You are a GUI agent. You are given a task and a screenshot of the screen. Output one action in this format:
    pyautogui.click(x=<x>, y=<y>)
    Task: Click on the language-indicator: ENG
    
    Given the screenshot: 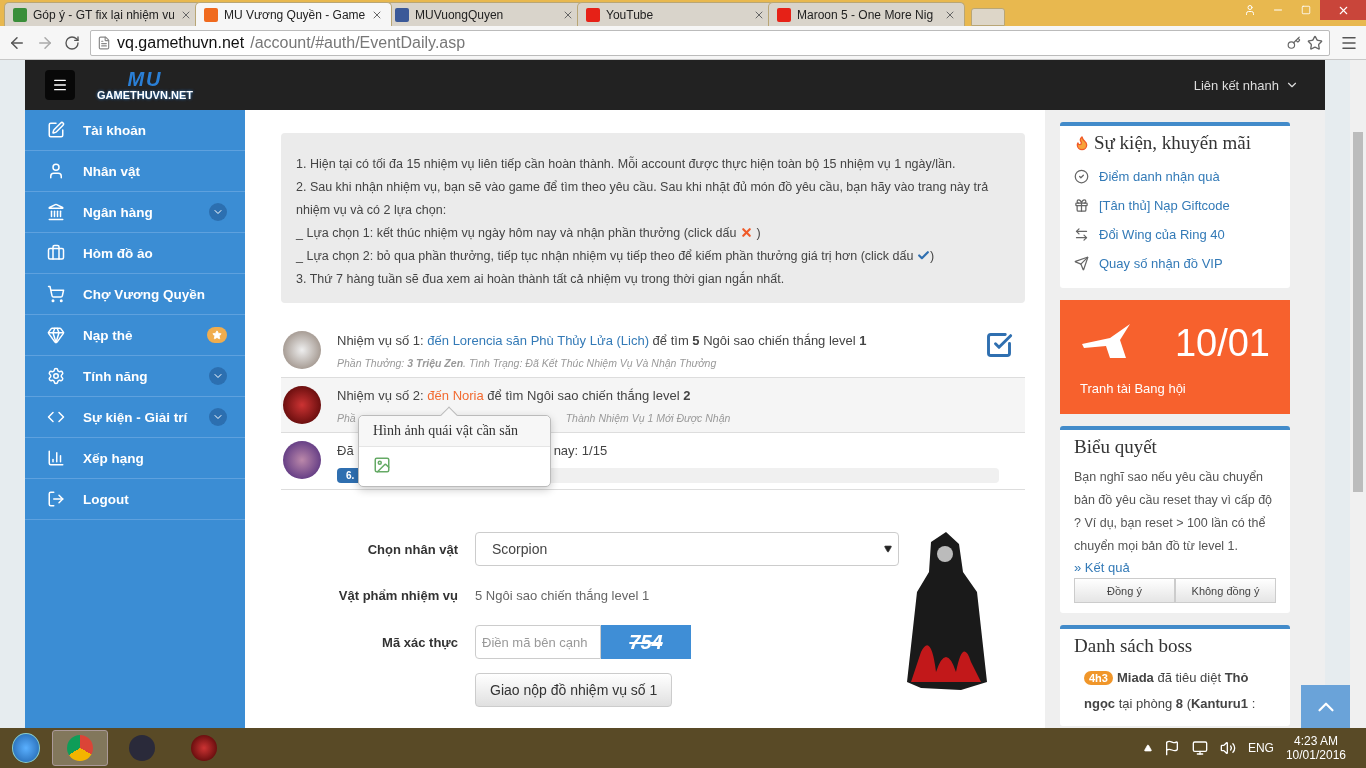 What is the action you would take?
    pyautogui.click(x=1260, y=748)
    